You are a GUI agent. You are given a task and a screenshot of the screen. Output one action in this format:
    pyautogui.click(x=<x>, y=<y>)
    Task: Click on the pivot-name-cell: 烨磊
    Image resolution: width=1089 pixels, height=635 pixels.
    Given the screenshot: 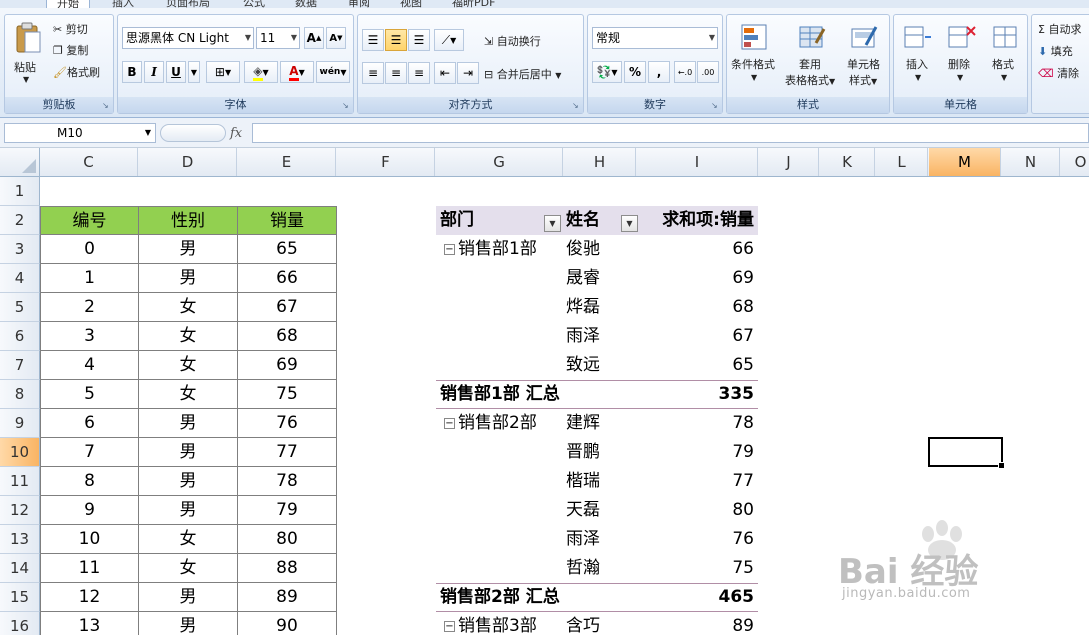 What is the action you would take?
    pyautogui.click(x=601, y=307)
    